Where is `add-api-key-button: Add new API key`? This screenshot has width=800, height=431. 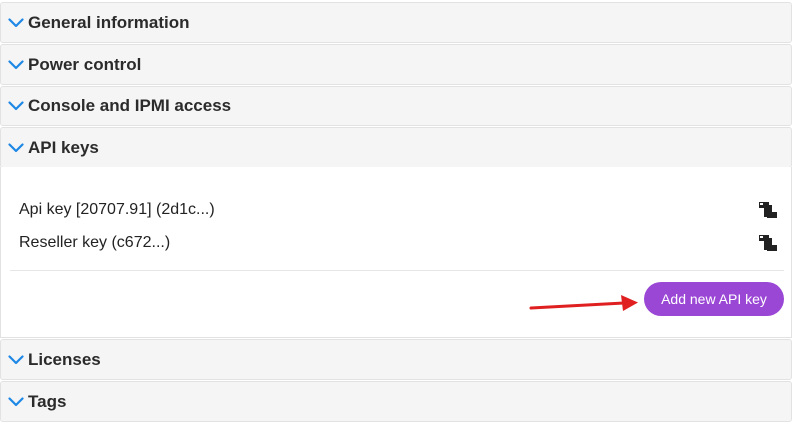 add-api-key-button: Add new API key is located at coordinates (714, 299).